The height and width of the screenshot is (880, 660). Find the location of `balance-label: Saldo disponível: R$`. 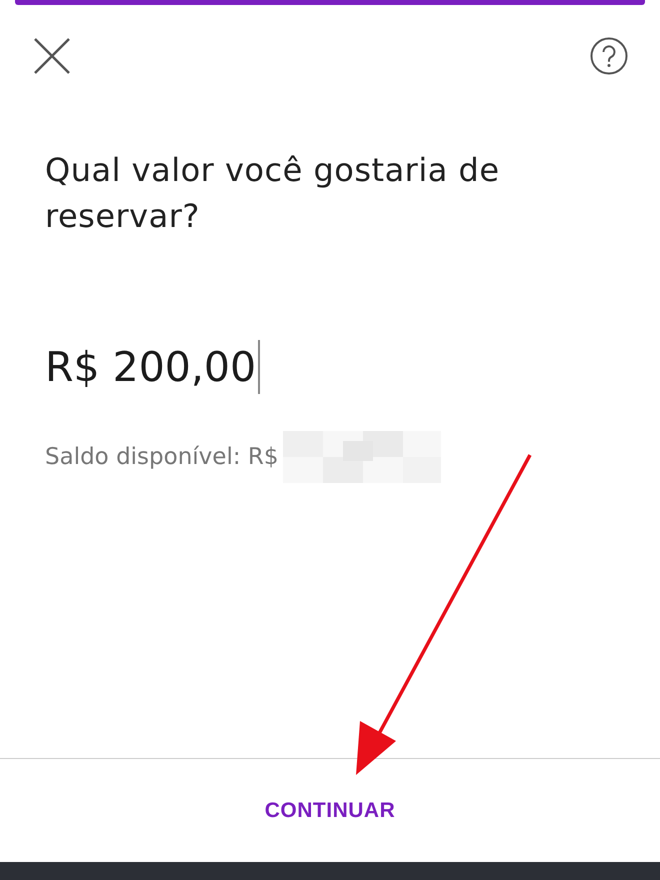

balance-label: Saldo disponível: R$ is located at coordinates (162, 457).